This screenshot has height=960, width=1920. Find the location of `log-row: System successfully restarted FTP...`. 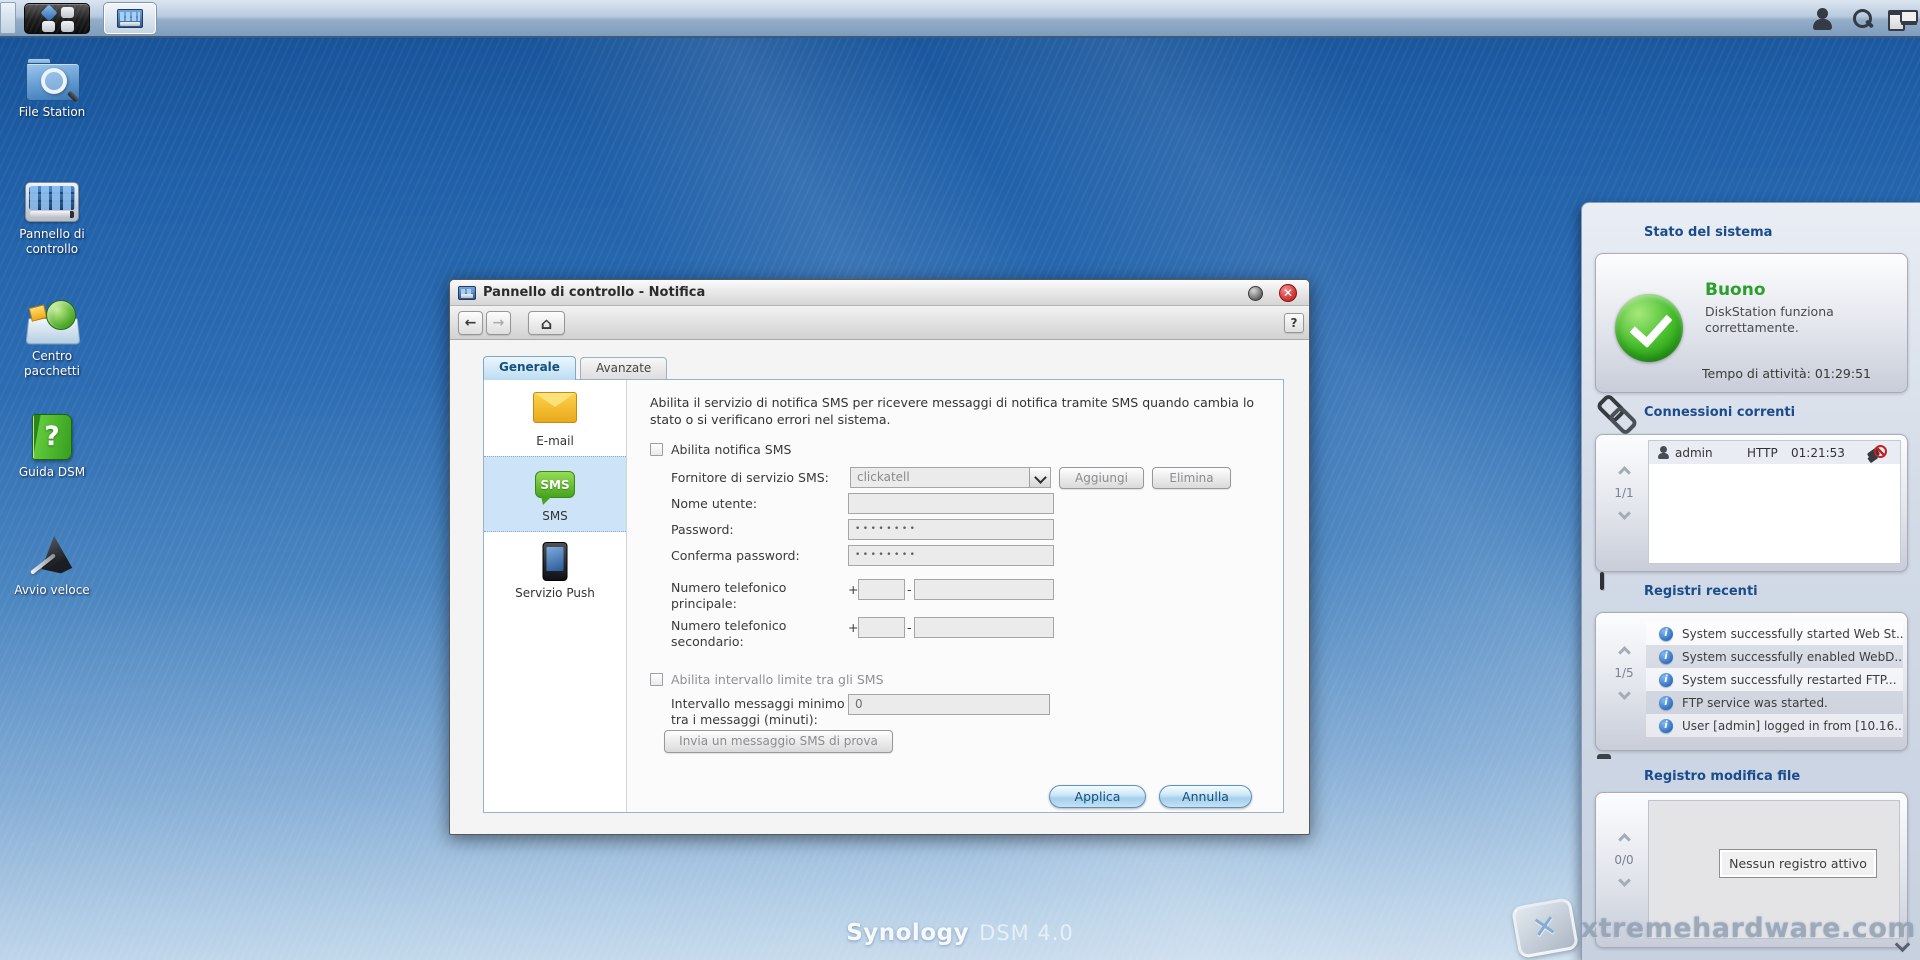

log-row: System successfully restarted FTP... is located at coordinates (1774, 679).